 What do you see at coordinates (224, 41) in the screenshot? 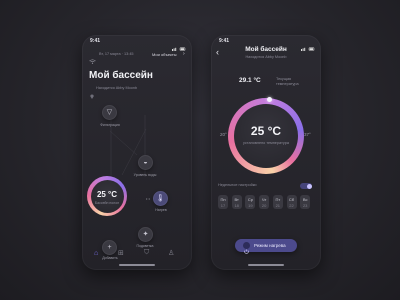
I see `status-time: 9:41` at bounding box center [224, 41].